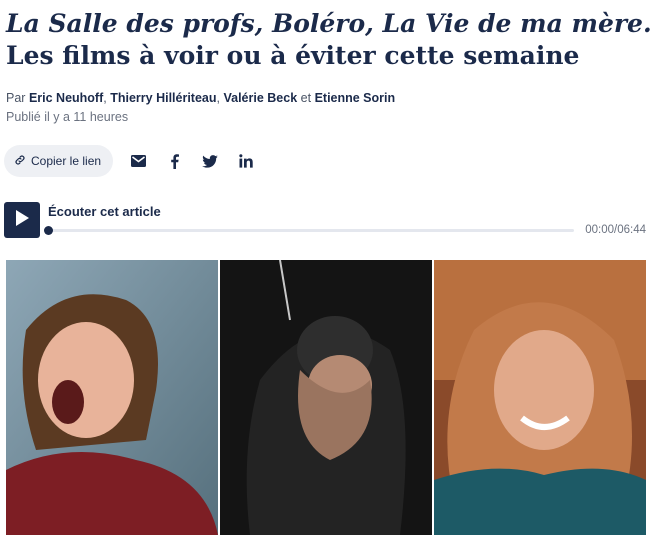 This screenshot has height=535, width=650. Describe the element at coordinates (355, 98) in the screenshot. I see `author-link: Etienne Sorin` at that location.